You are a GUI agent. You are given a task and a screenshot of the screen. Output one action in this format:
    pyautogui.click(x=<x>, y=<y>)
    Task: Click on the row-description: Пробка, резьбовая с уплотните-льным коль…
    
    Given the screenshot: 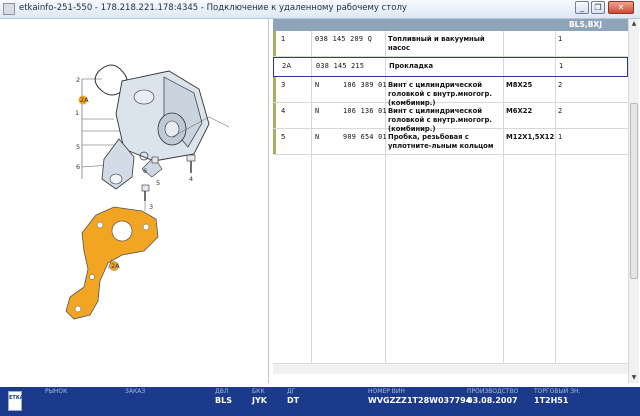 What is the action you would take?
    pyautogui.click(x=441, y=141)
    